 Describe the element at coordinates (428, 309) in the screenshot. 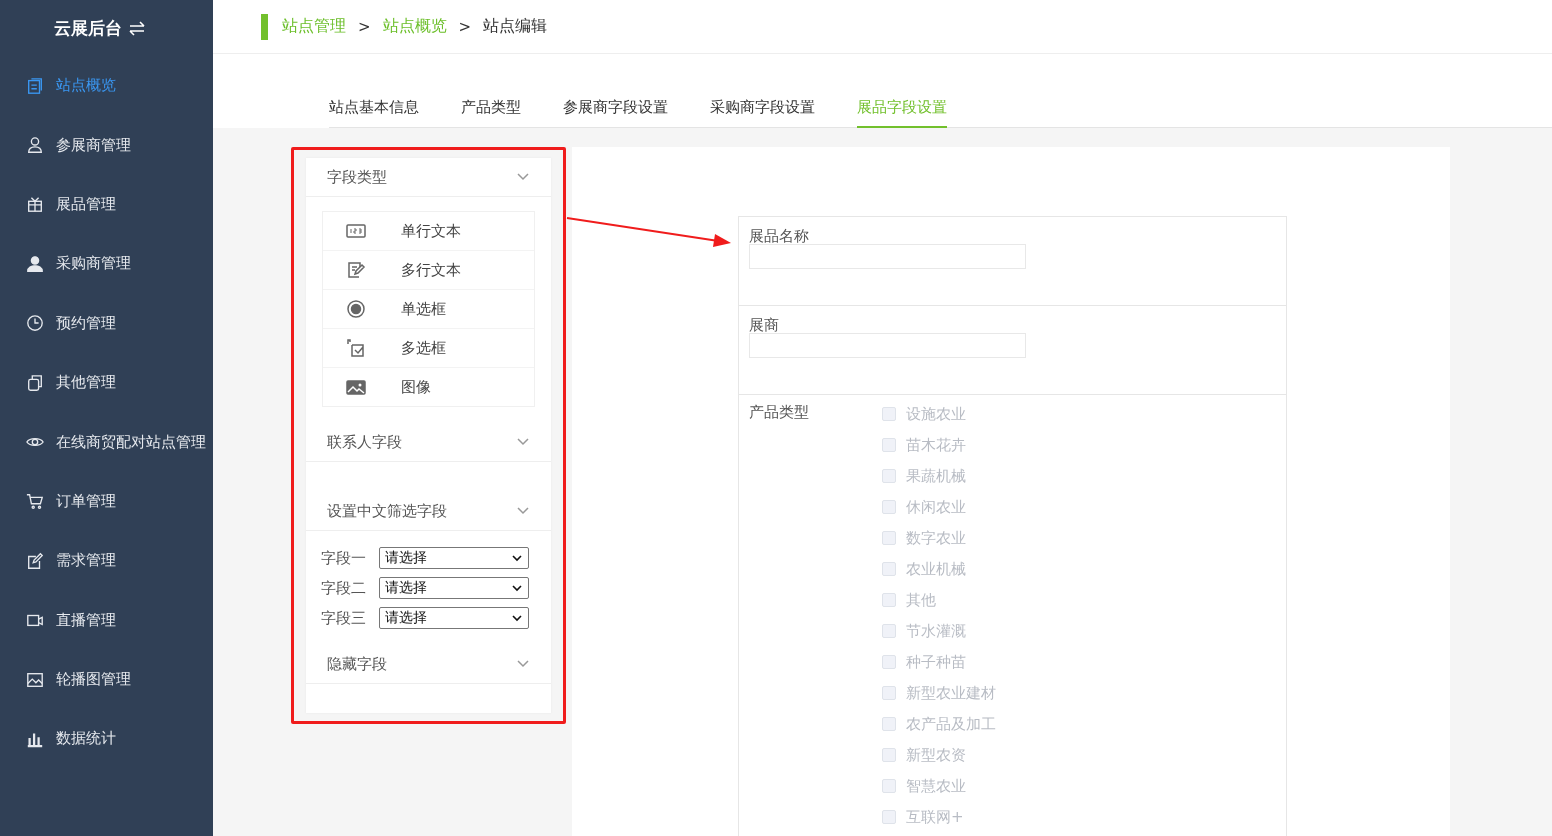

I see `field-type-item: 单选框` at that location.